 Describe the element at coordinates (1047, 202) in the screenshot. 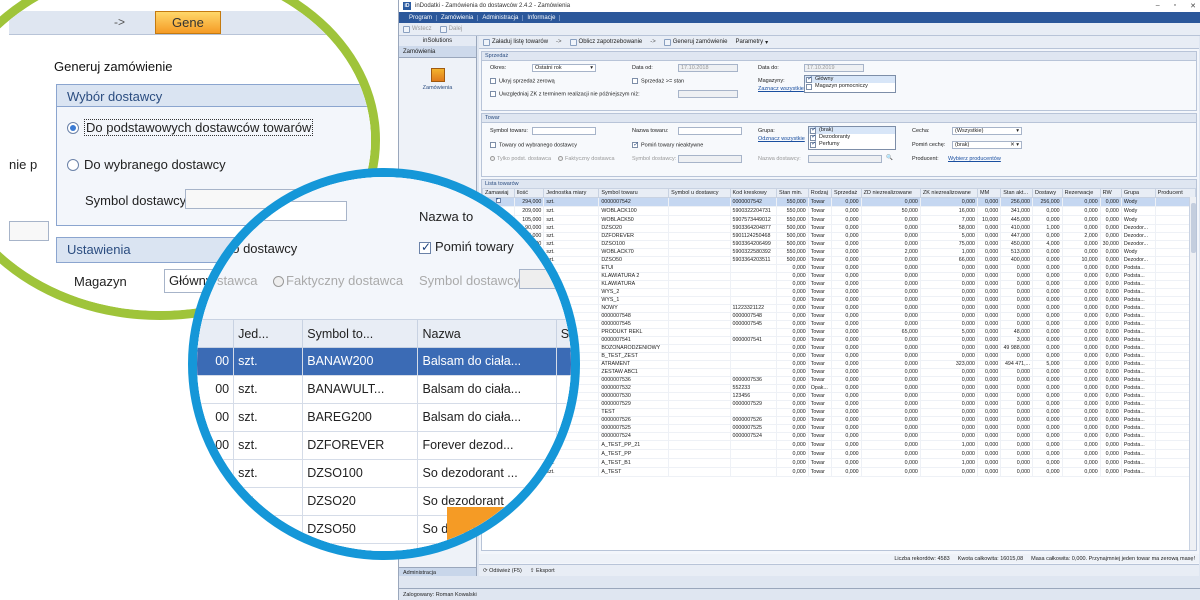

I see `table-cell: 256,000` at that location.